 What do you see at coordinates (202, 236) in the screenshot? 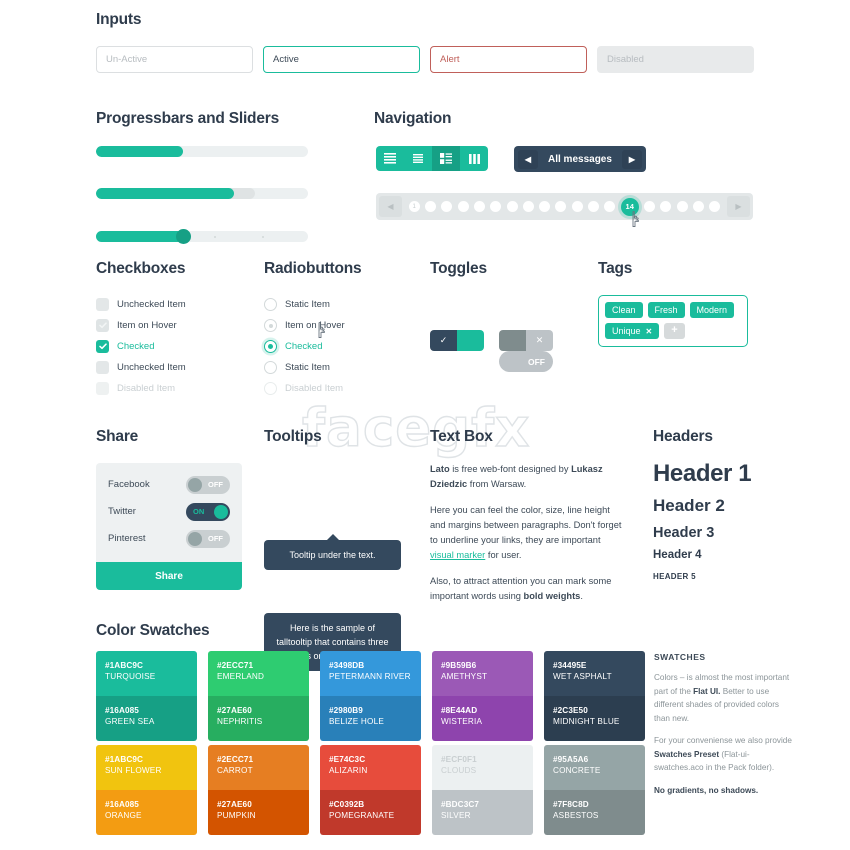
I see `slider` at bounding box center [202, 236].